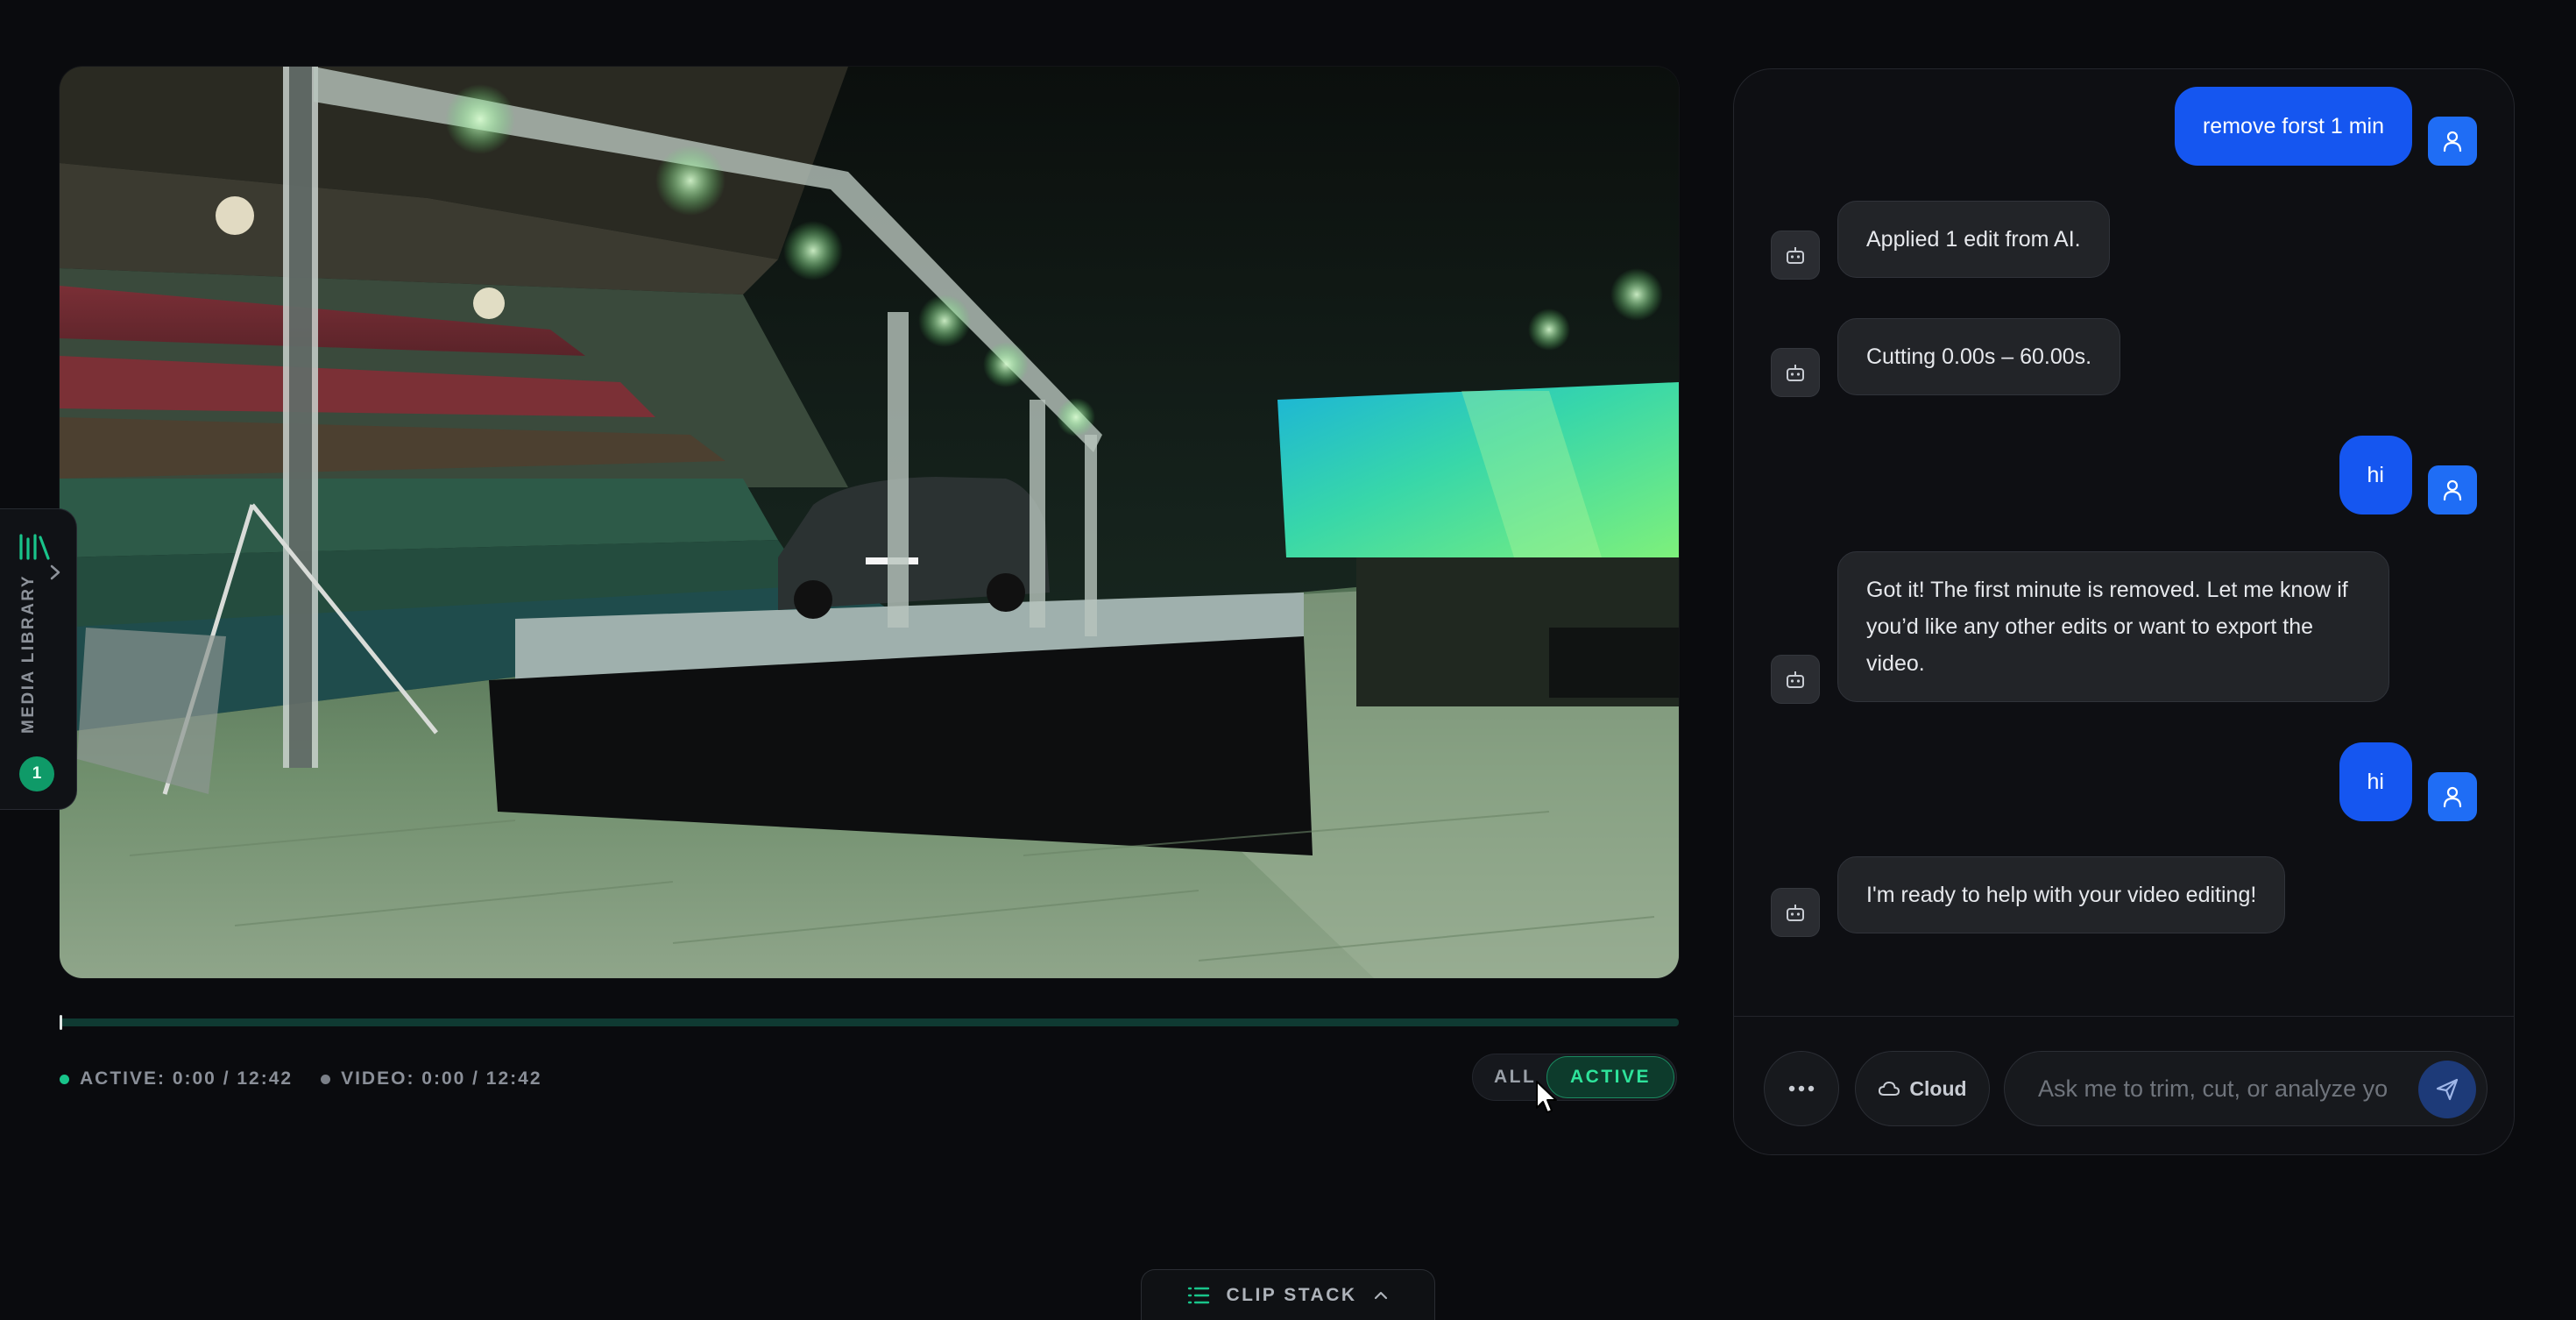 This screenshot has width=2576, height=1320. I want to click on cloud-model-button: Cloud, so click(1922, 1088).